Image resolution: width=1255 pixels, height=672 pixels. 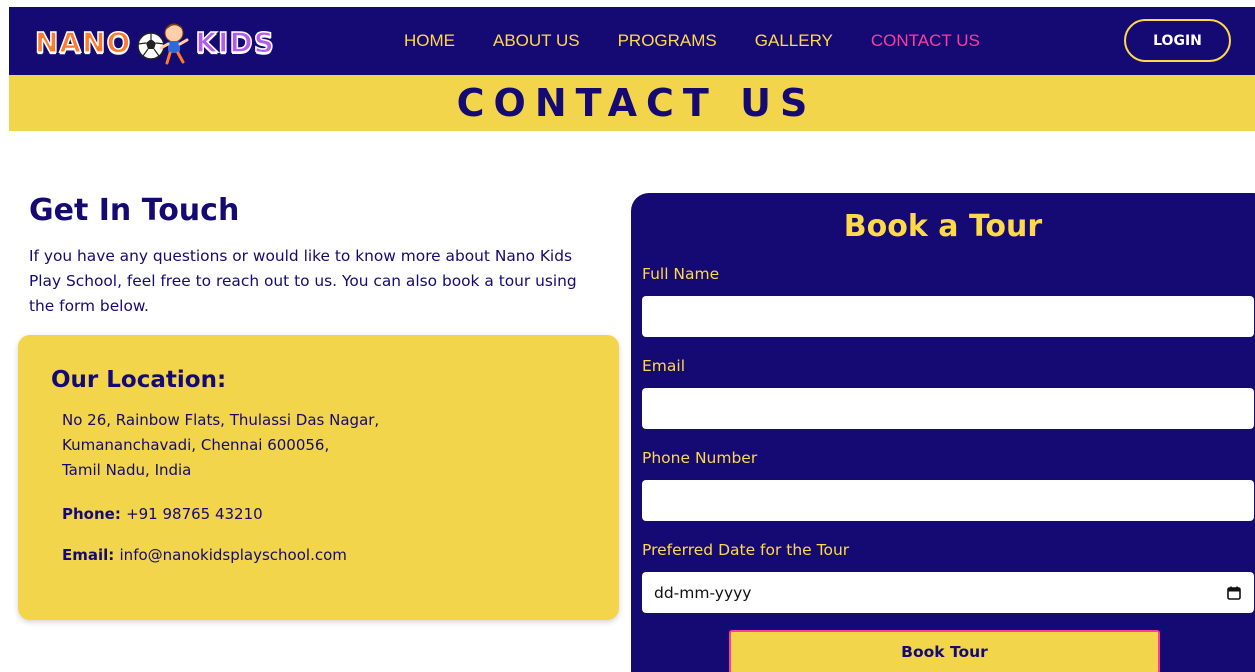 What do you see at coordinates (636, 103) in the screenshot?
I see `page-title: CONTACT US` at bounding box center [636, 103].